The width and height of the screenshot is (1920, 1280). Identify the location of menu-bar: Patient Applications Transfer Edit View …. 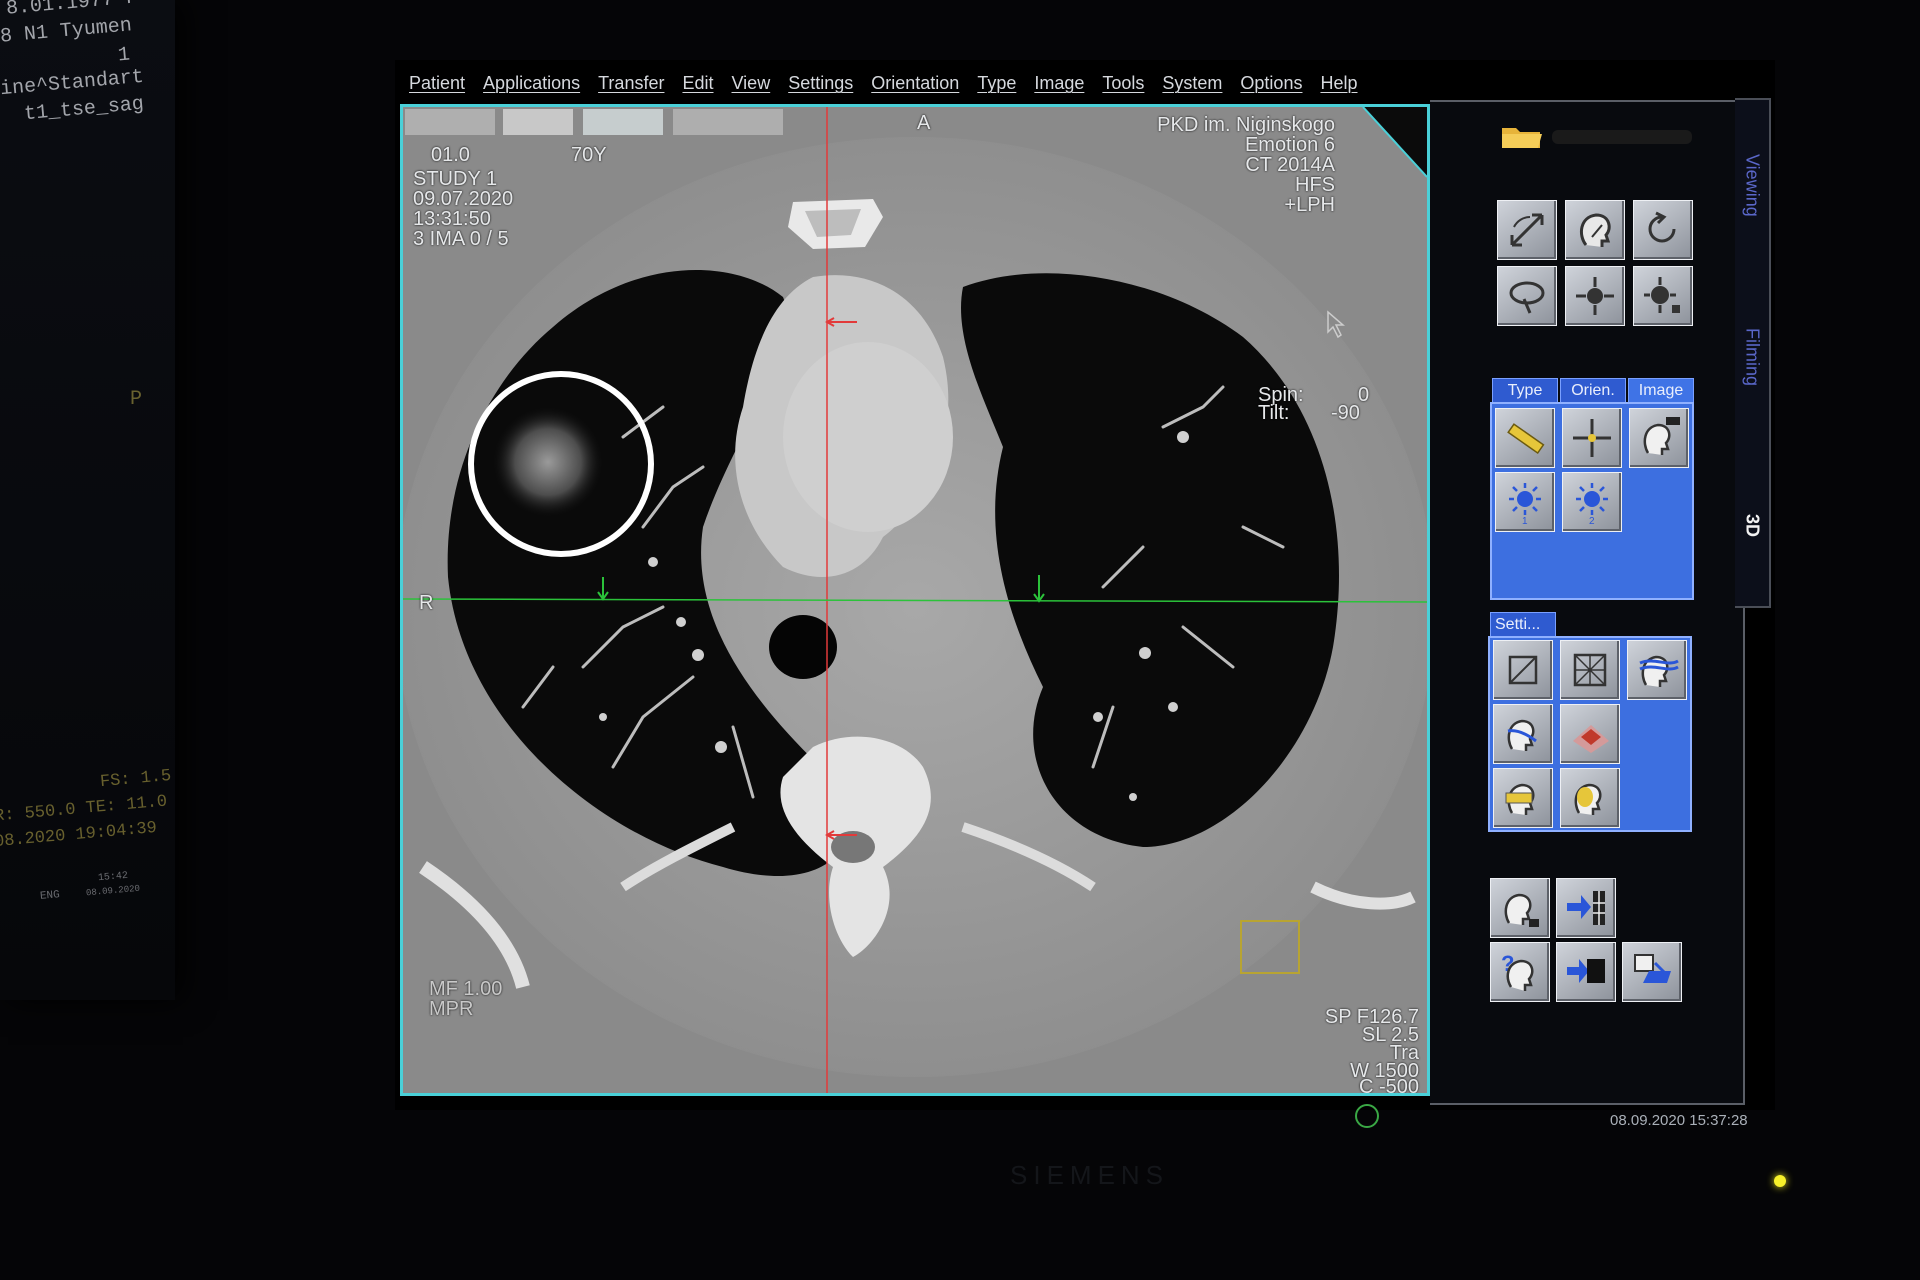
(883, 83).